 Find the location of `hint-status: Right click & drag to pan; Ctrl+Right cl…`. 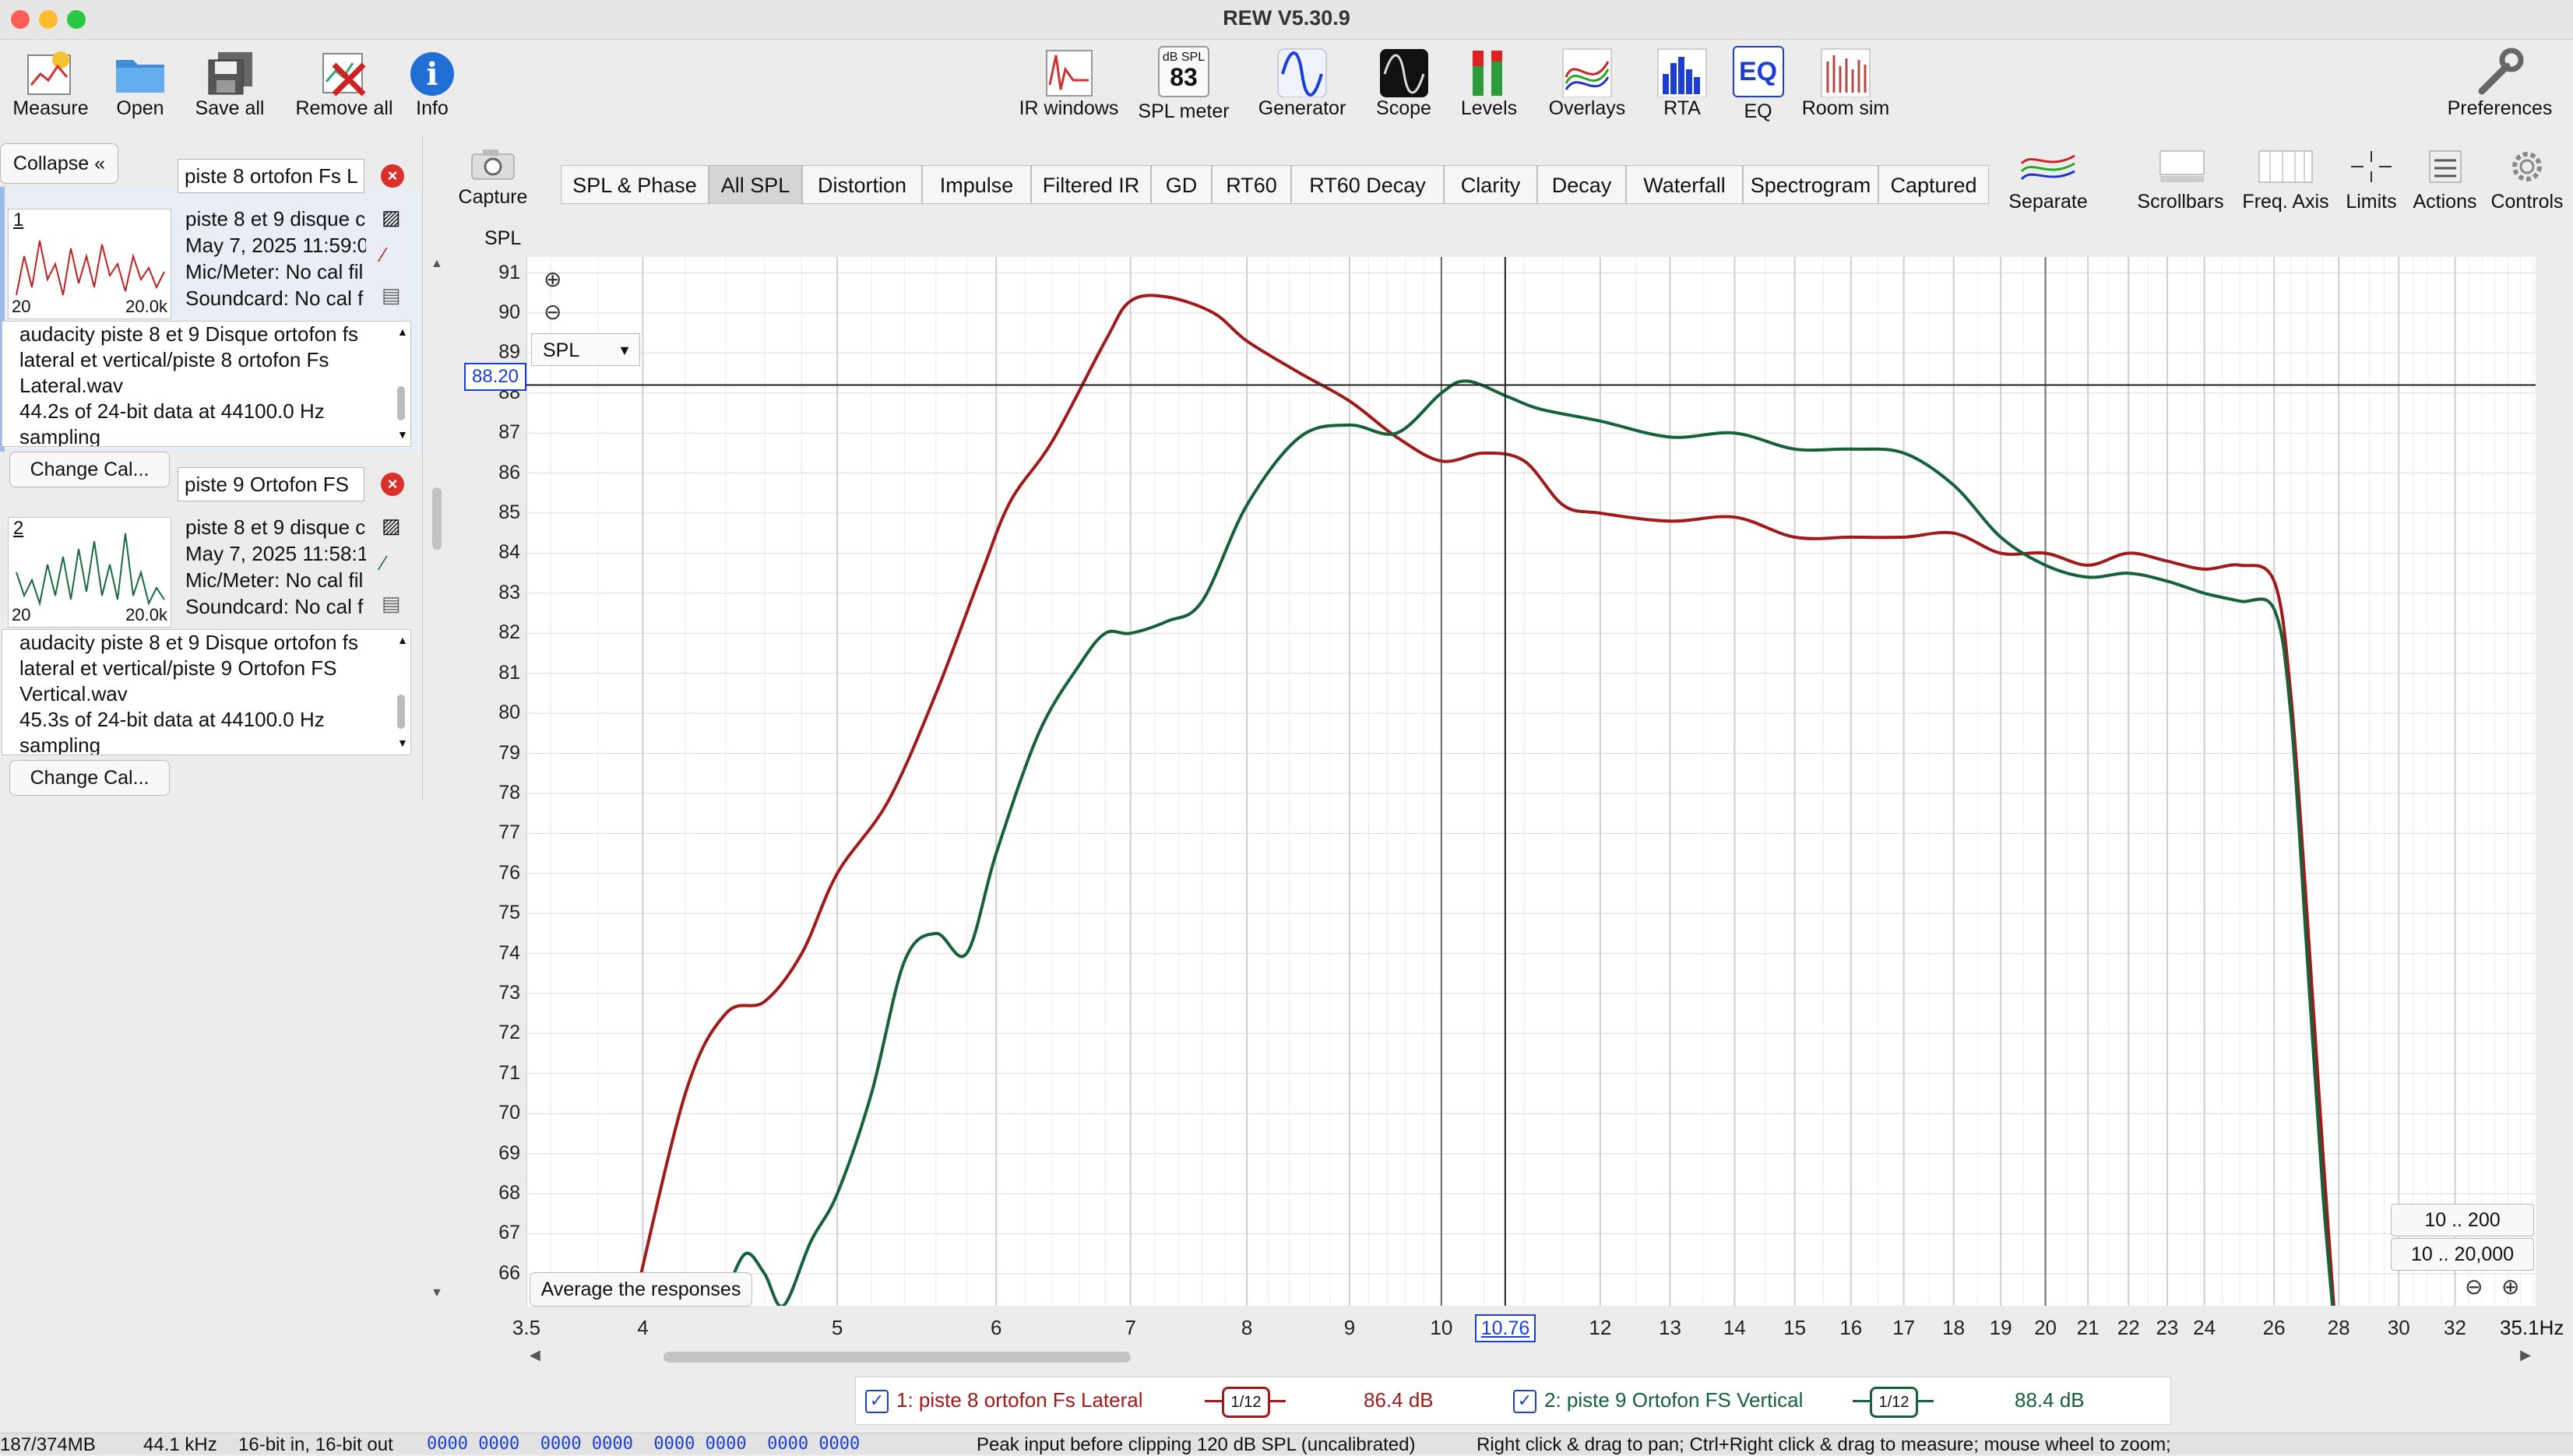

hint-status: Right click & drag to pan; Ctrl+Right cl… is located at coordinates (1824, 1444).